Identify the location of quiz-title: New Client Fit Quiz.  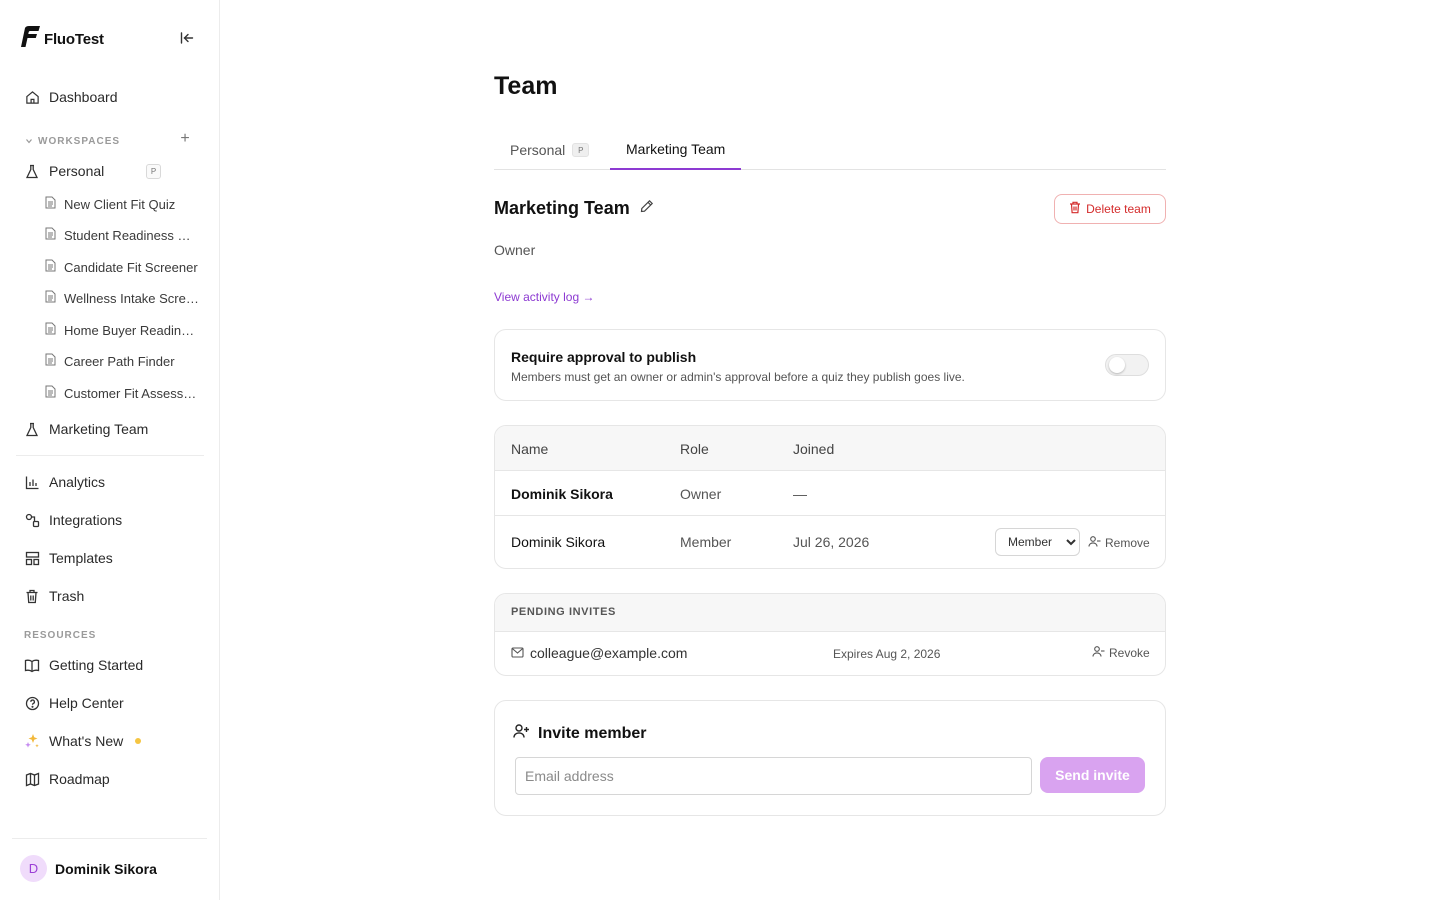
(120, 204).